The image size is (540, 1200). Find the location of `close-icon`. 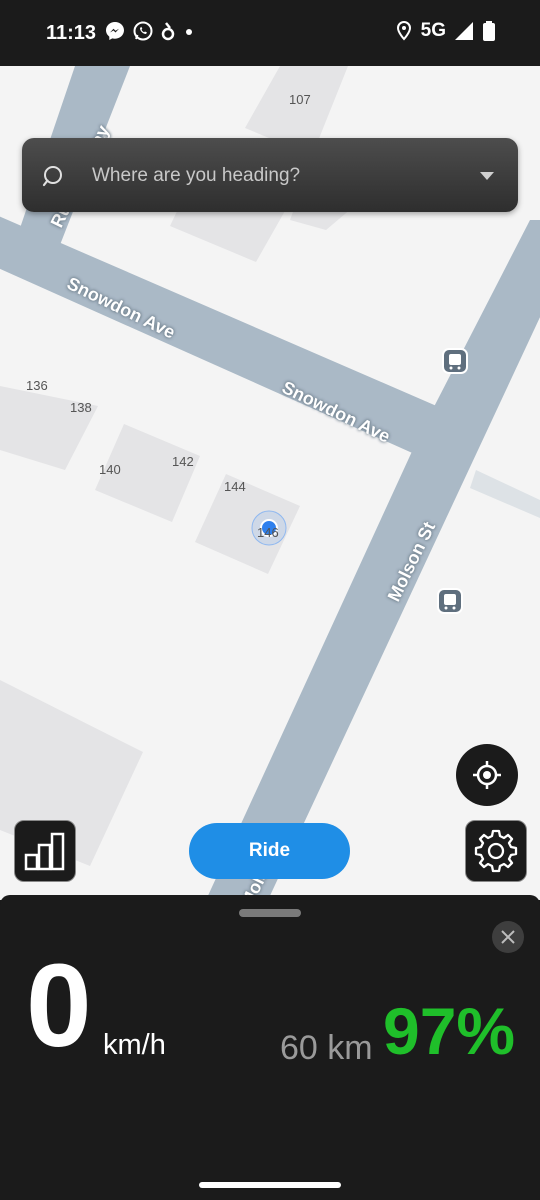

close-icon is located at coordinates (508, 937).